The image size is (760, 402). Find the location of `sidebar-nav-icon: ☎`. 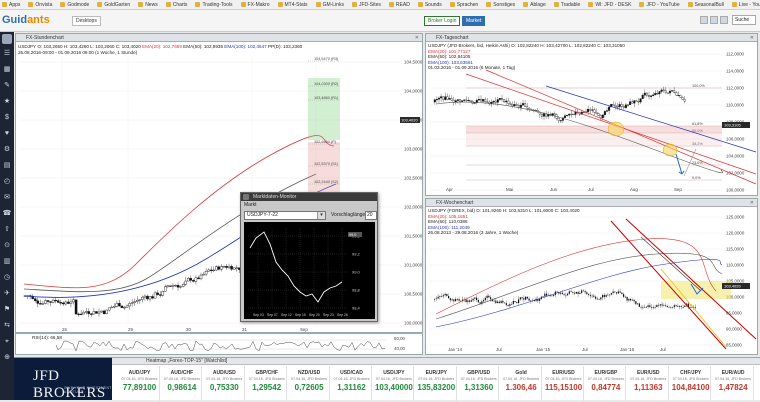

sidebar-nav-icon: ☎ is located at coordinates (7, 214).